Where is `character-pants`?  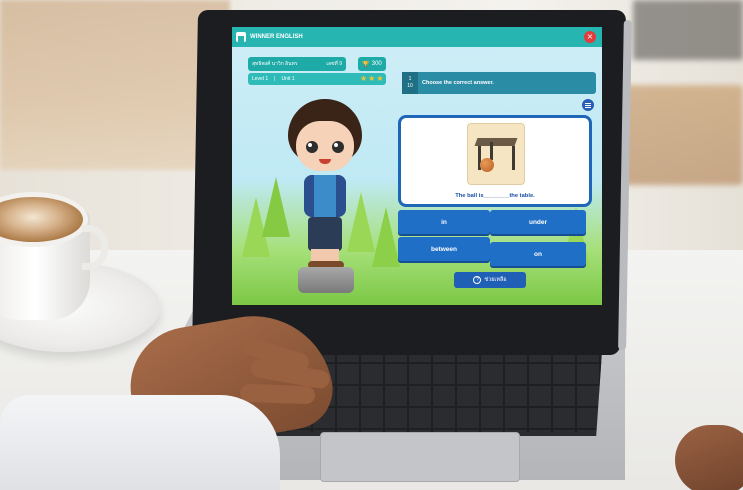 character-pants is located at coordinates (325, 234).